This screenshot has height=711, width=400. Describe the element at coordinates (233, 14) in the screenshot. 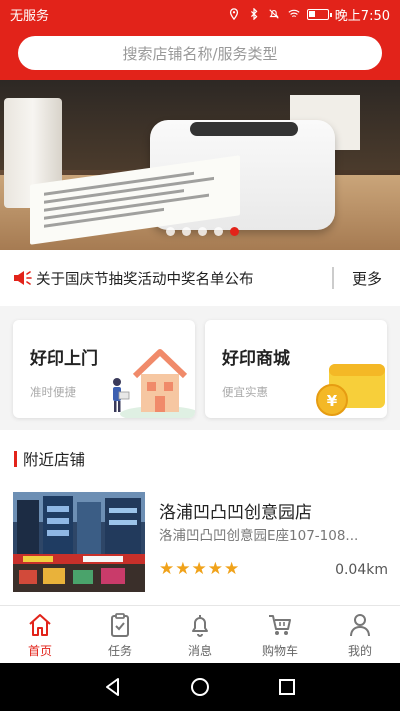

I see `location-icon` at that location.